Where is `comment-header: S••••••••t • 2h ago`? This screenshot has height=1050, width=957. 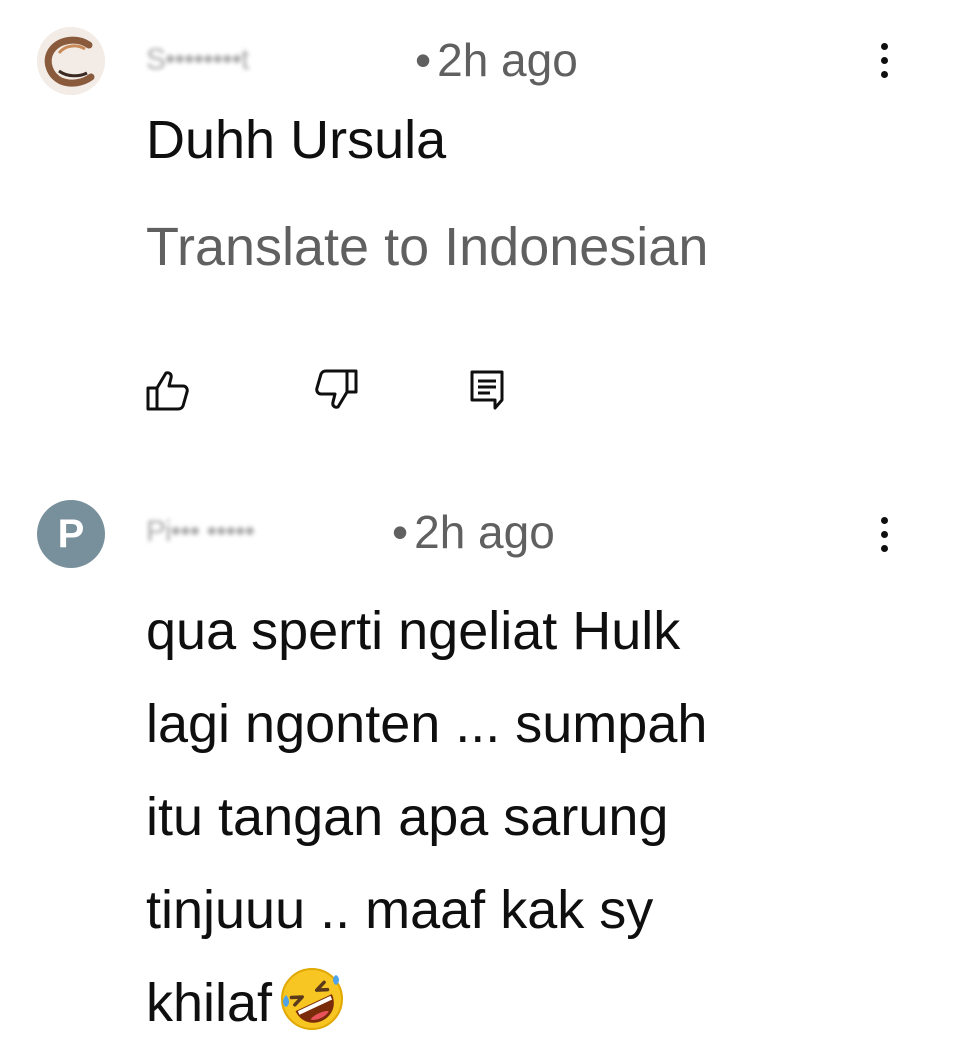 comment-header: S••••••••t • 2h ago is located at coordinates (362, 60).